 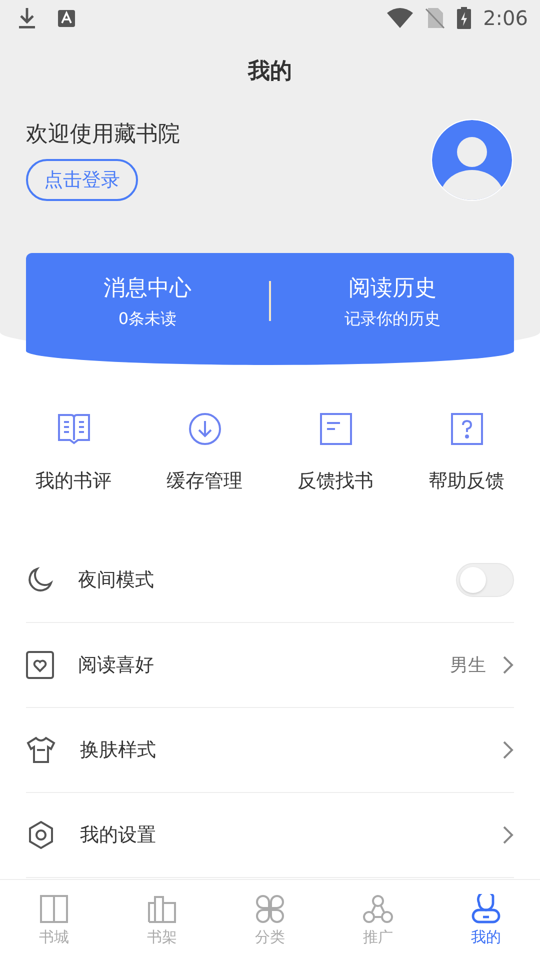 I want to click on status-time: 2:06, so click(x=505, y=18).